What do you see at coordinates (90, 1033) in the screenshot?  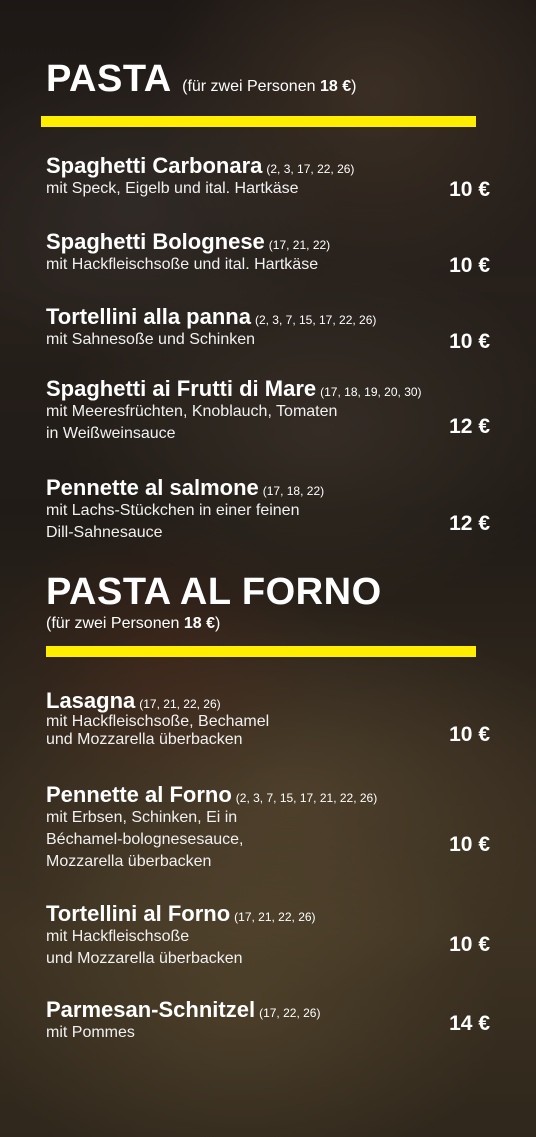 I see `item-description: mit Pommes` at bounding box center [90, 1033].